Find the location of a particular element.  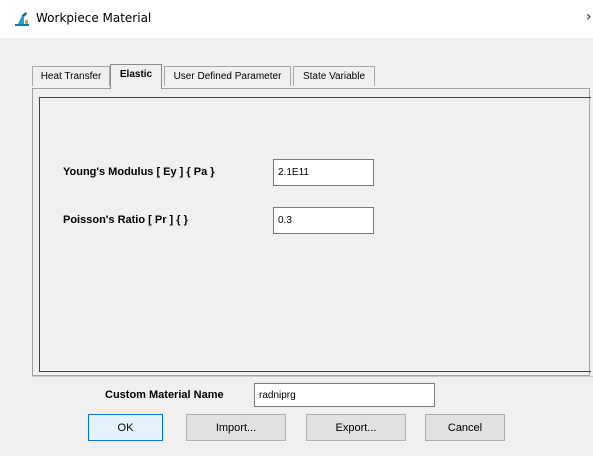

close-icon: › is located at coordinates (589, 17).